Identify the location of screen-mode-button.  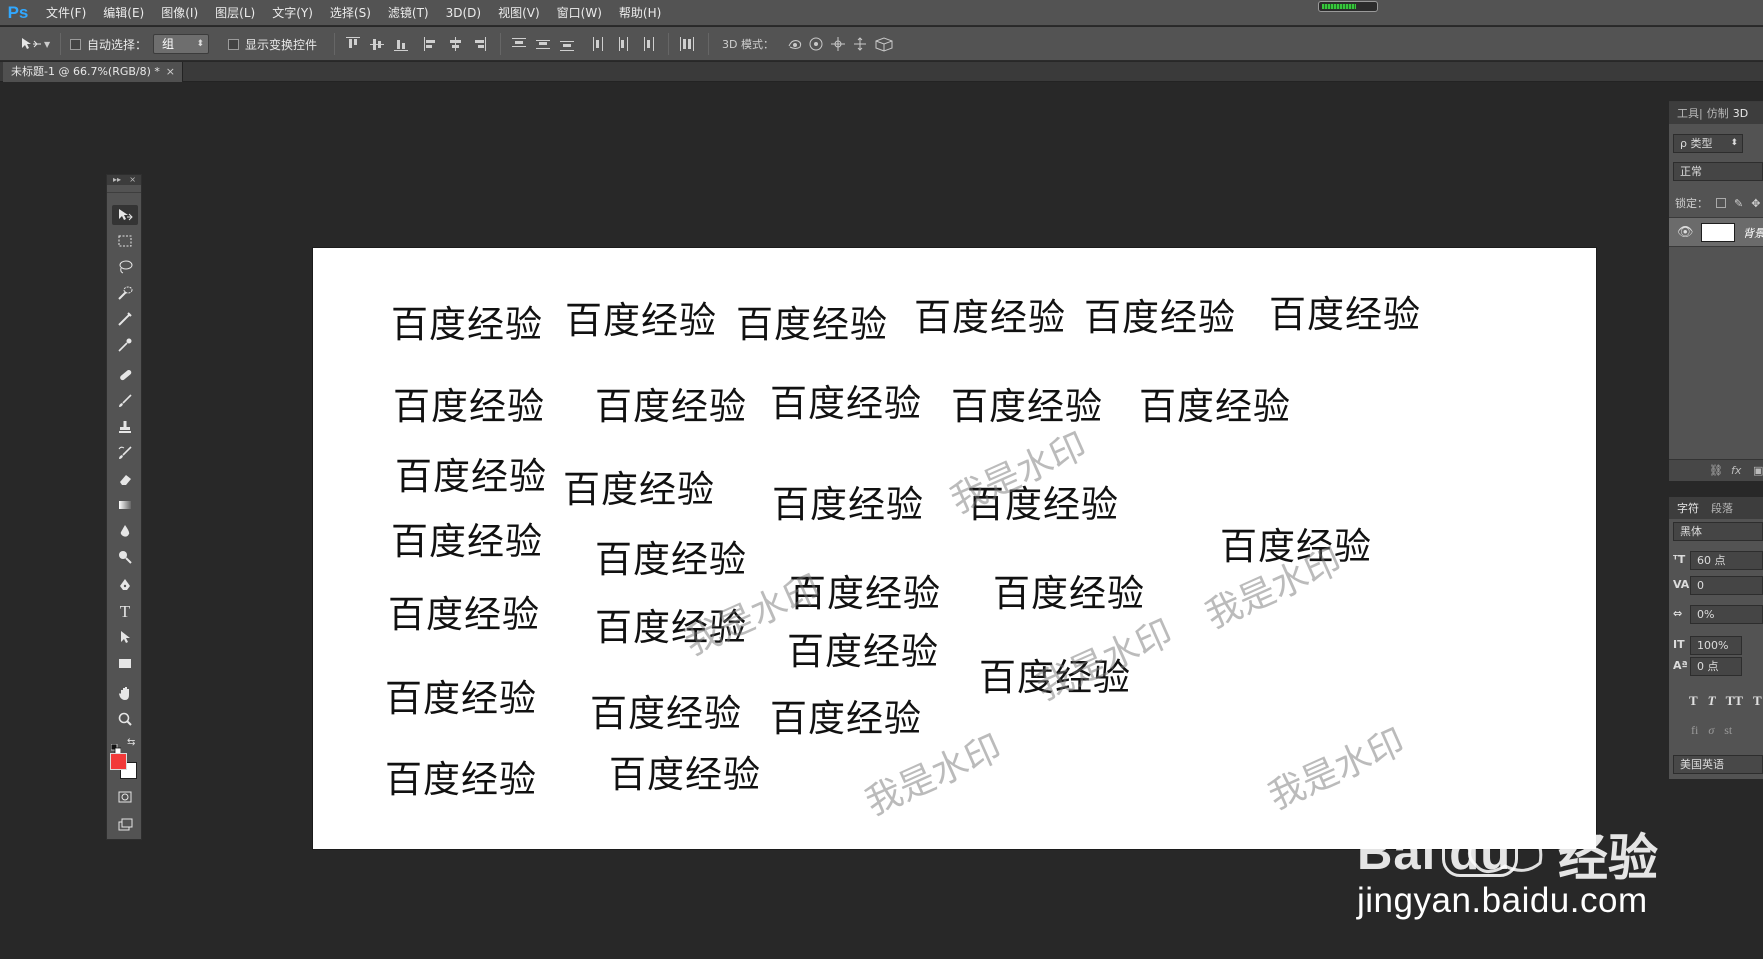
(125, 825).